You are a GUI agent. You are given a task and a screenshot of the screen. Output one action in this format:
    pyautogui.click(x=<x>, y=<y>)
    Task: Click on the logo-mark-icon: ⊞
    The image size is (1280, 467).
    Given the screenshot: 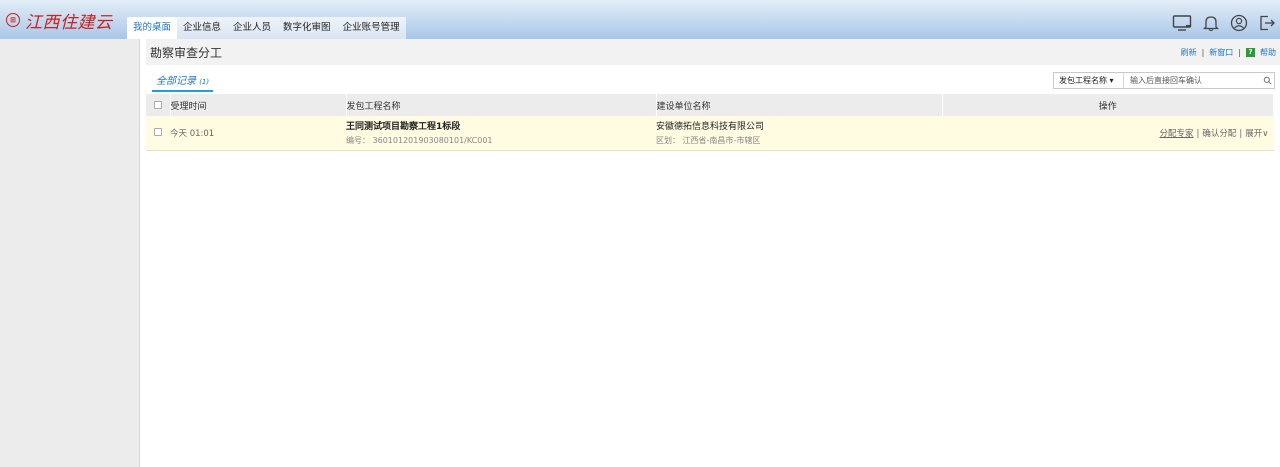 What is the action you would take?
    pyautogui.click(x=13, y=20)
    